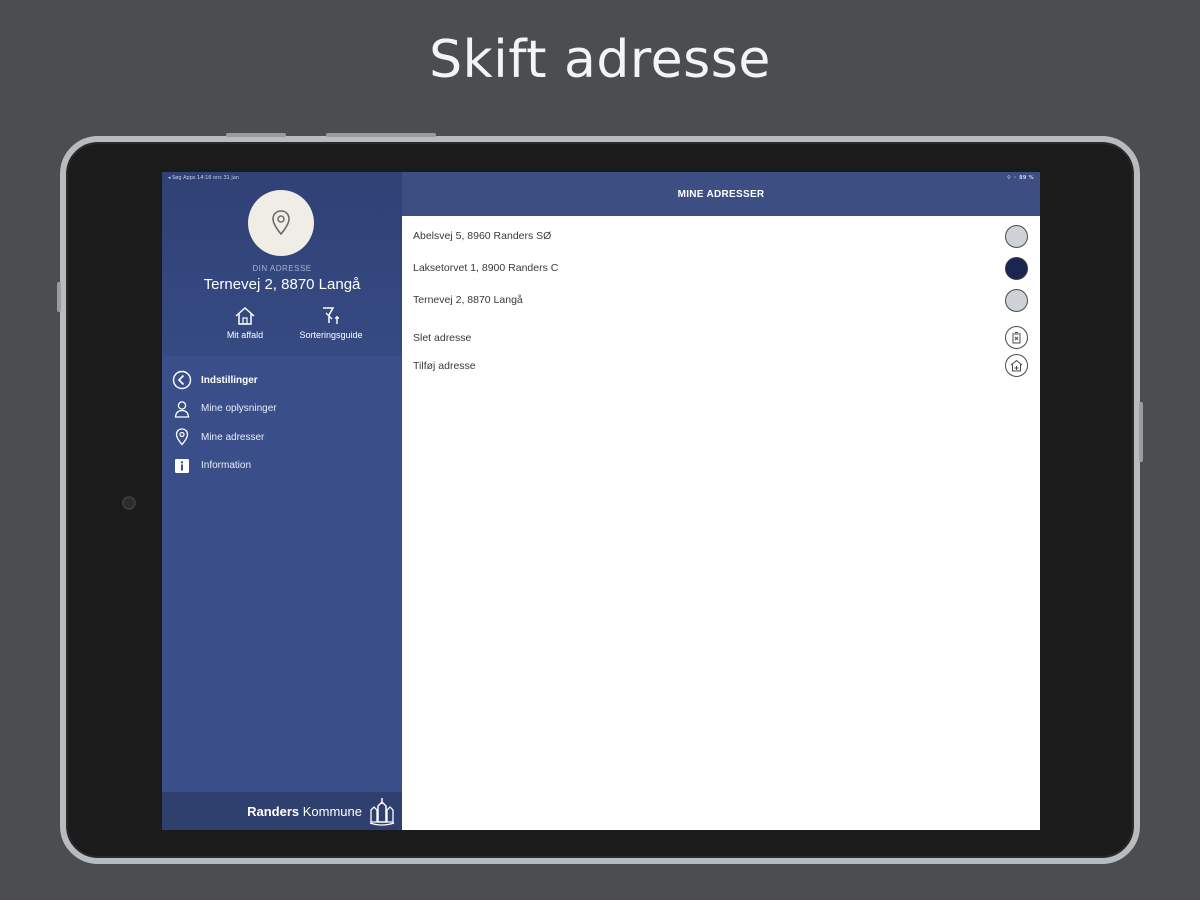 The height and width of the screenshot is (900, 1200). I want to click on main-header-title: MINE ADRESSER, so click(721, 194).